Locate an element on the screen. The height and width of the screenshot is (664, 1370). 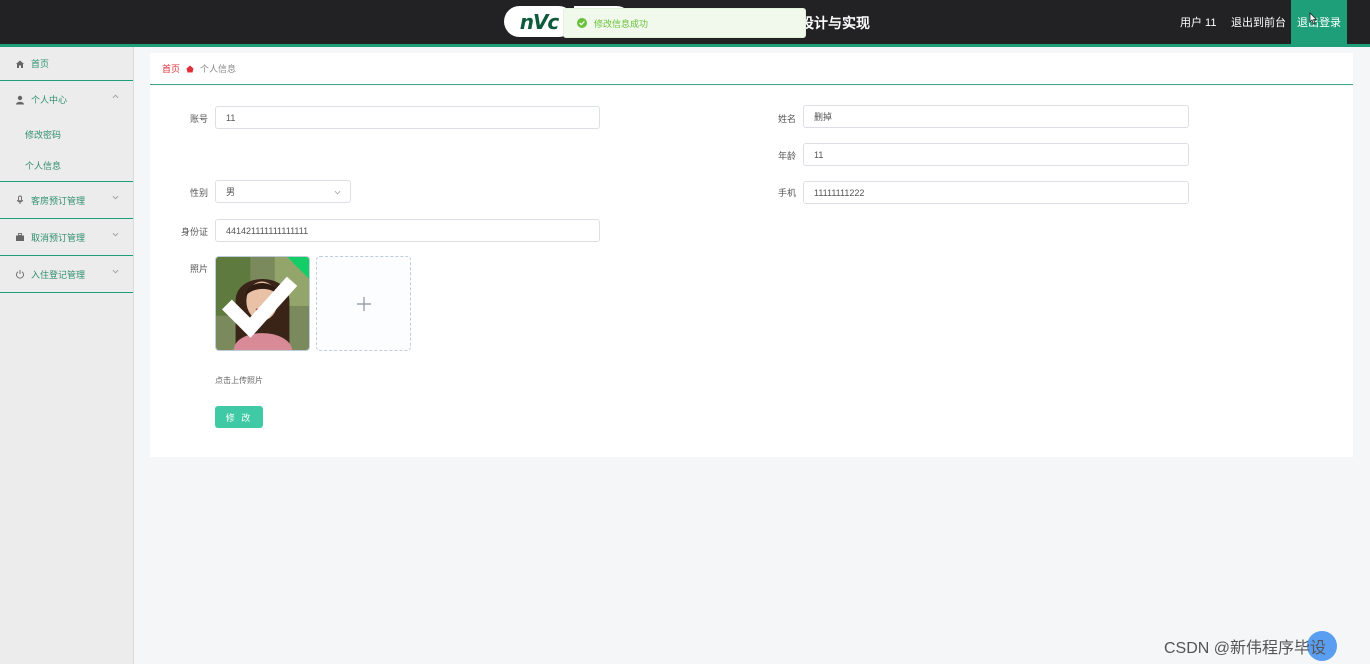
account-input: 11 is located at coordinates (407, 117).